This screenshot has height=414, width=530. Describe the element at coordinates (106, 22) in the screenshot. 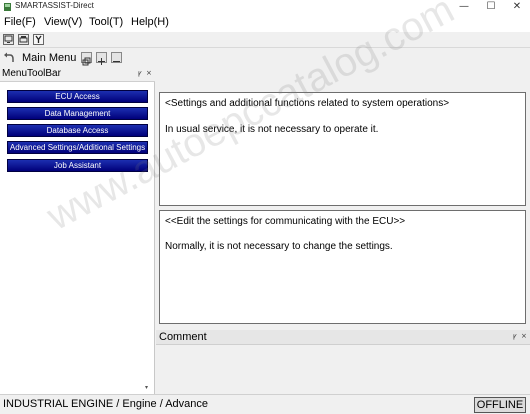

I see `menu-tool: Tool(T)` at that location.